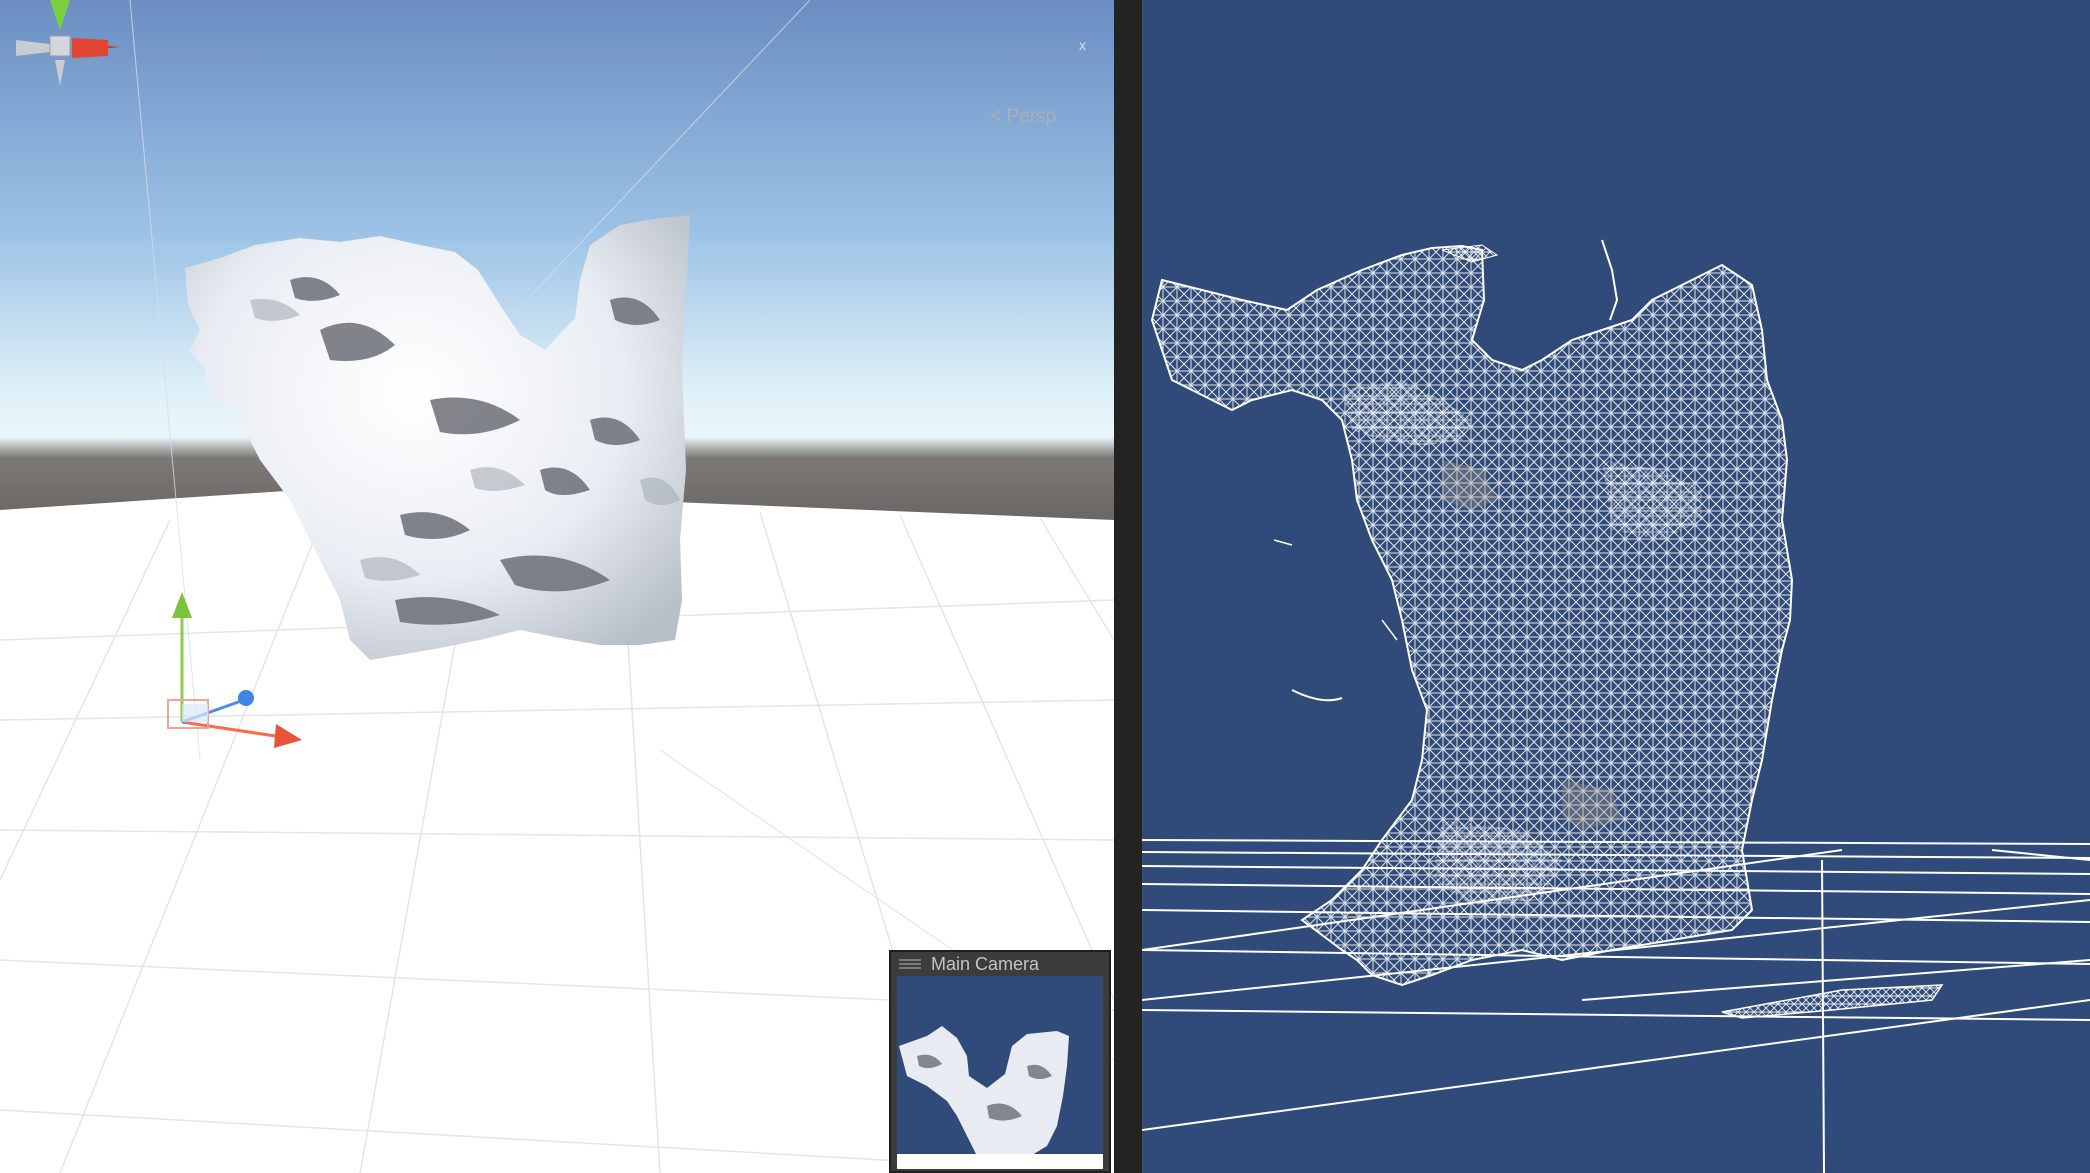 This screenshot has width=2090, height=1173. I want to click on drag-handle-icon, so click(910, 964).